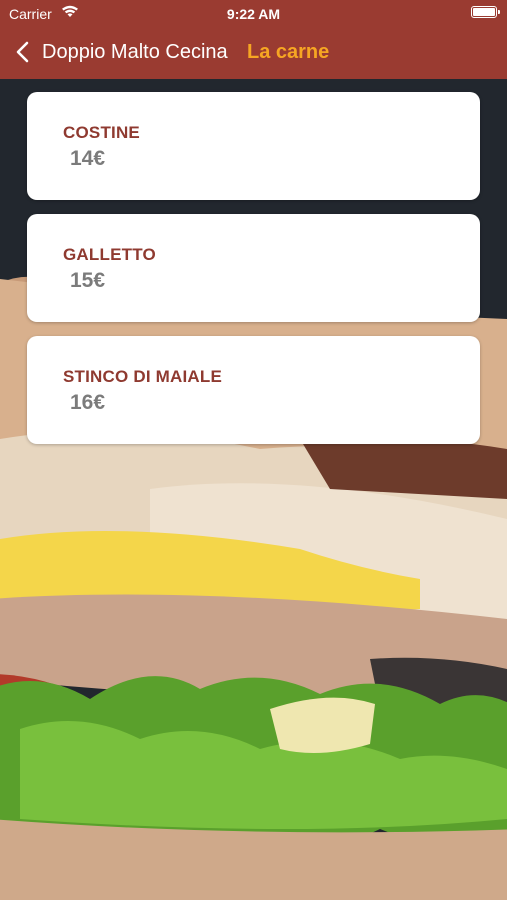 The height and width of the screenshot is (900, 507). Describe the element at coordinates (143, 376) in the screenshot. I see `menu-item-name: STINCO DI MAIALE` at that location.